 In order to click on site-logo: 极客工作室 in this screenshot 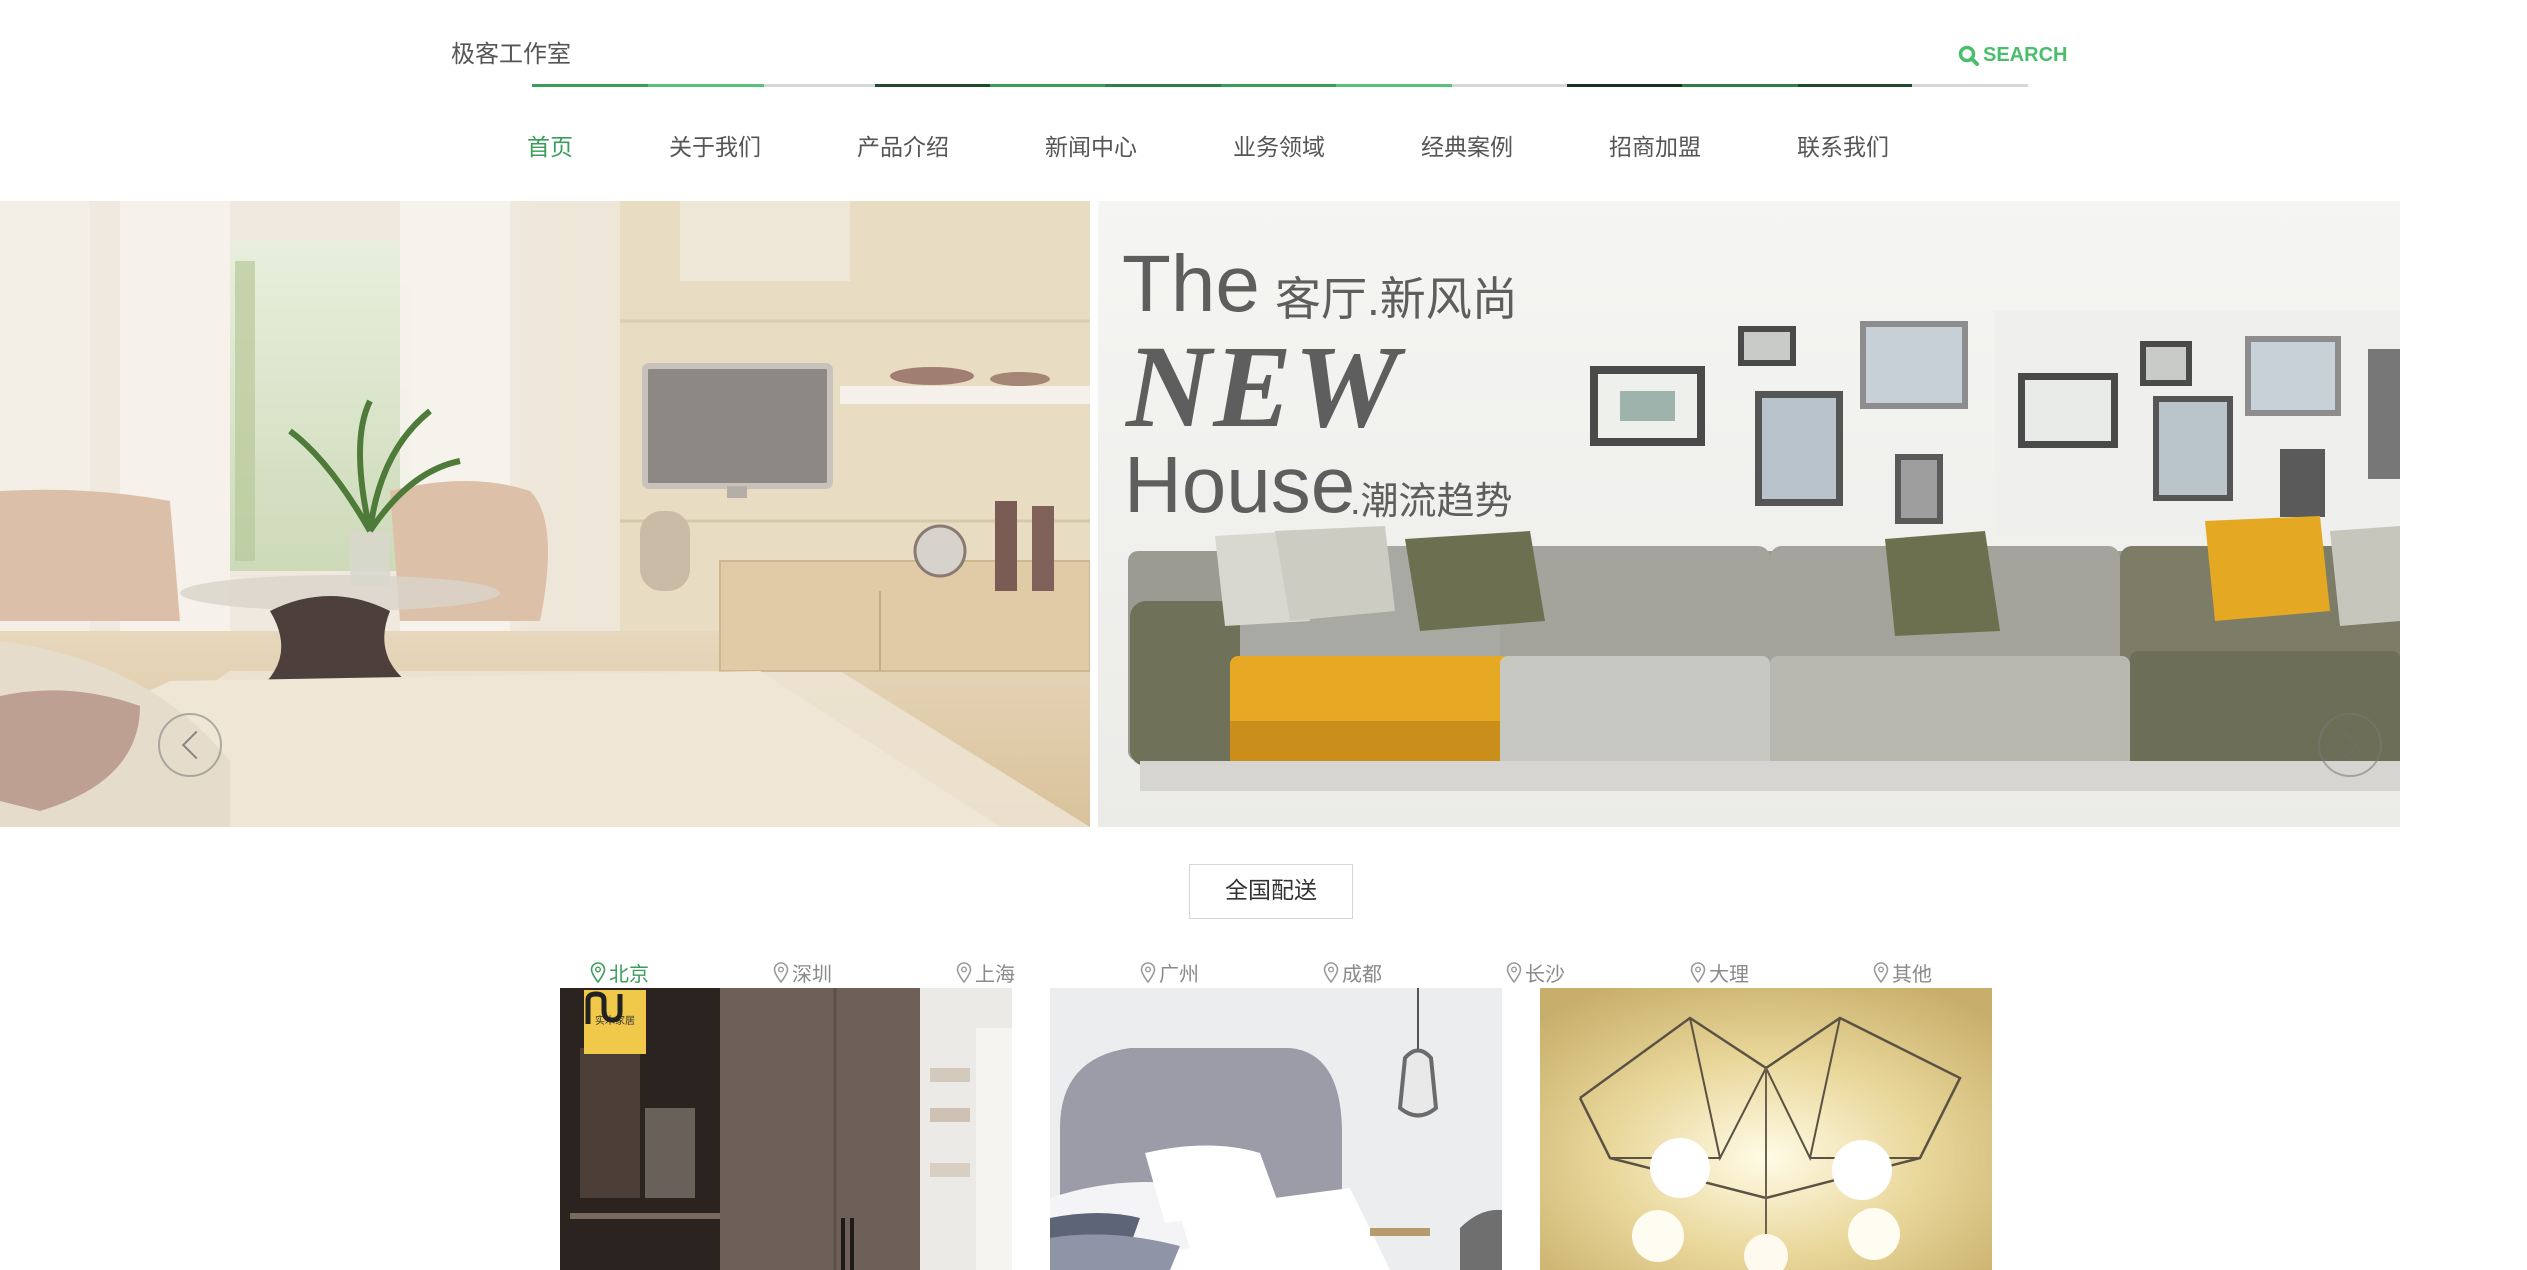, I will do `click(511, 51)`.